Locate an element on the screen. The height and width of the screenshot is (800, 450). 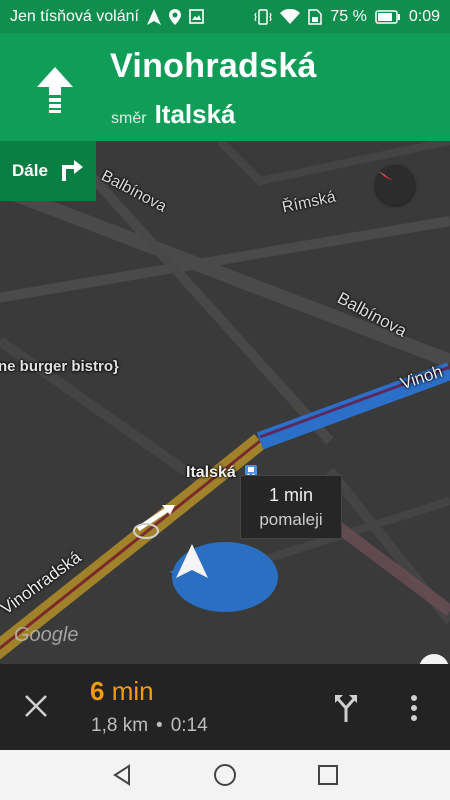
home-button is located at coordinates (225, 775).